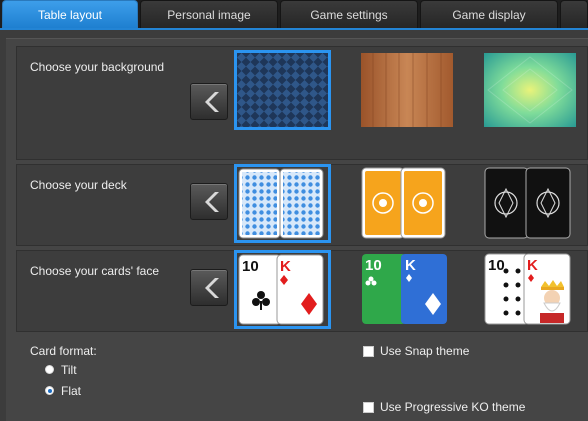  I want to click on progressive-ko-theme-label: Use Progressive KO theme, so click(452, 407).